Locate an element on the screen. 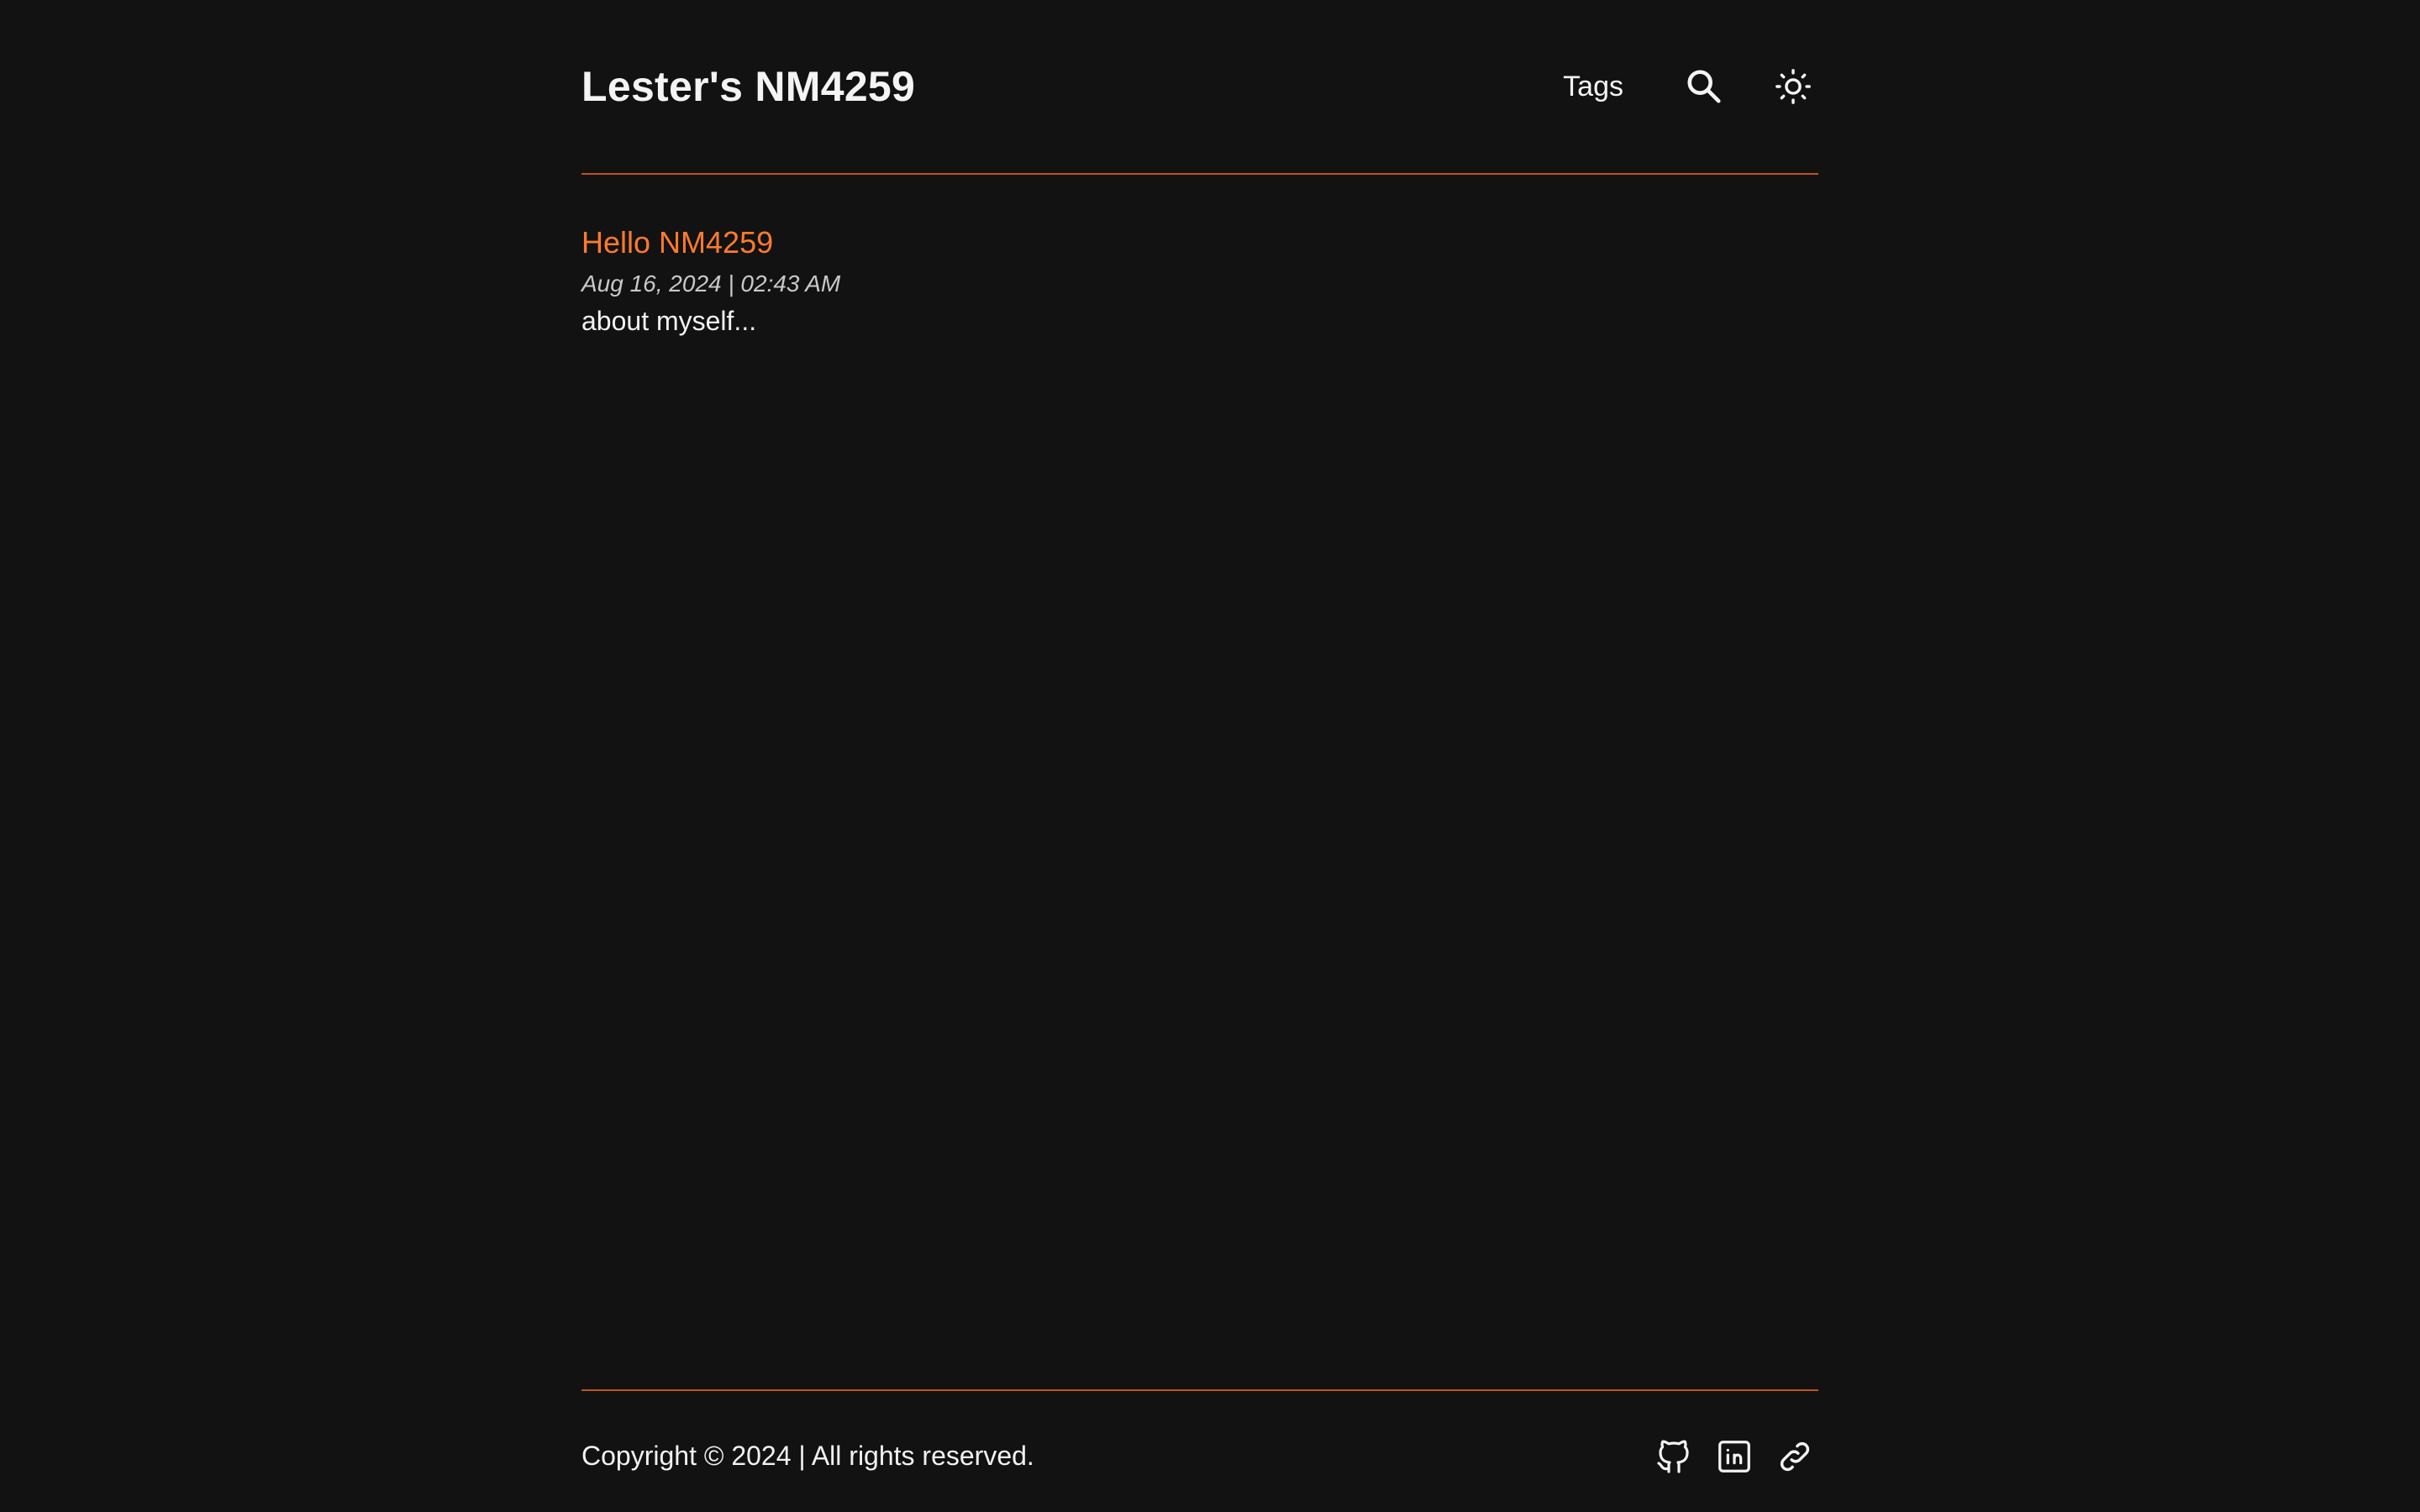 This screenshot has width=2420, height=1512. search-icon is located at coordinates (1704, 86).